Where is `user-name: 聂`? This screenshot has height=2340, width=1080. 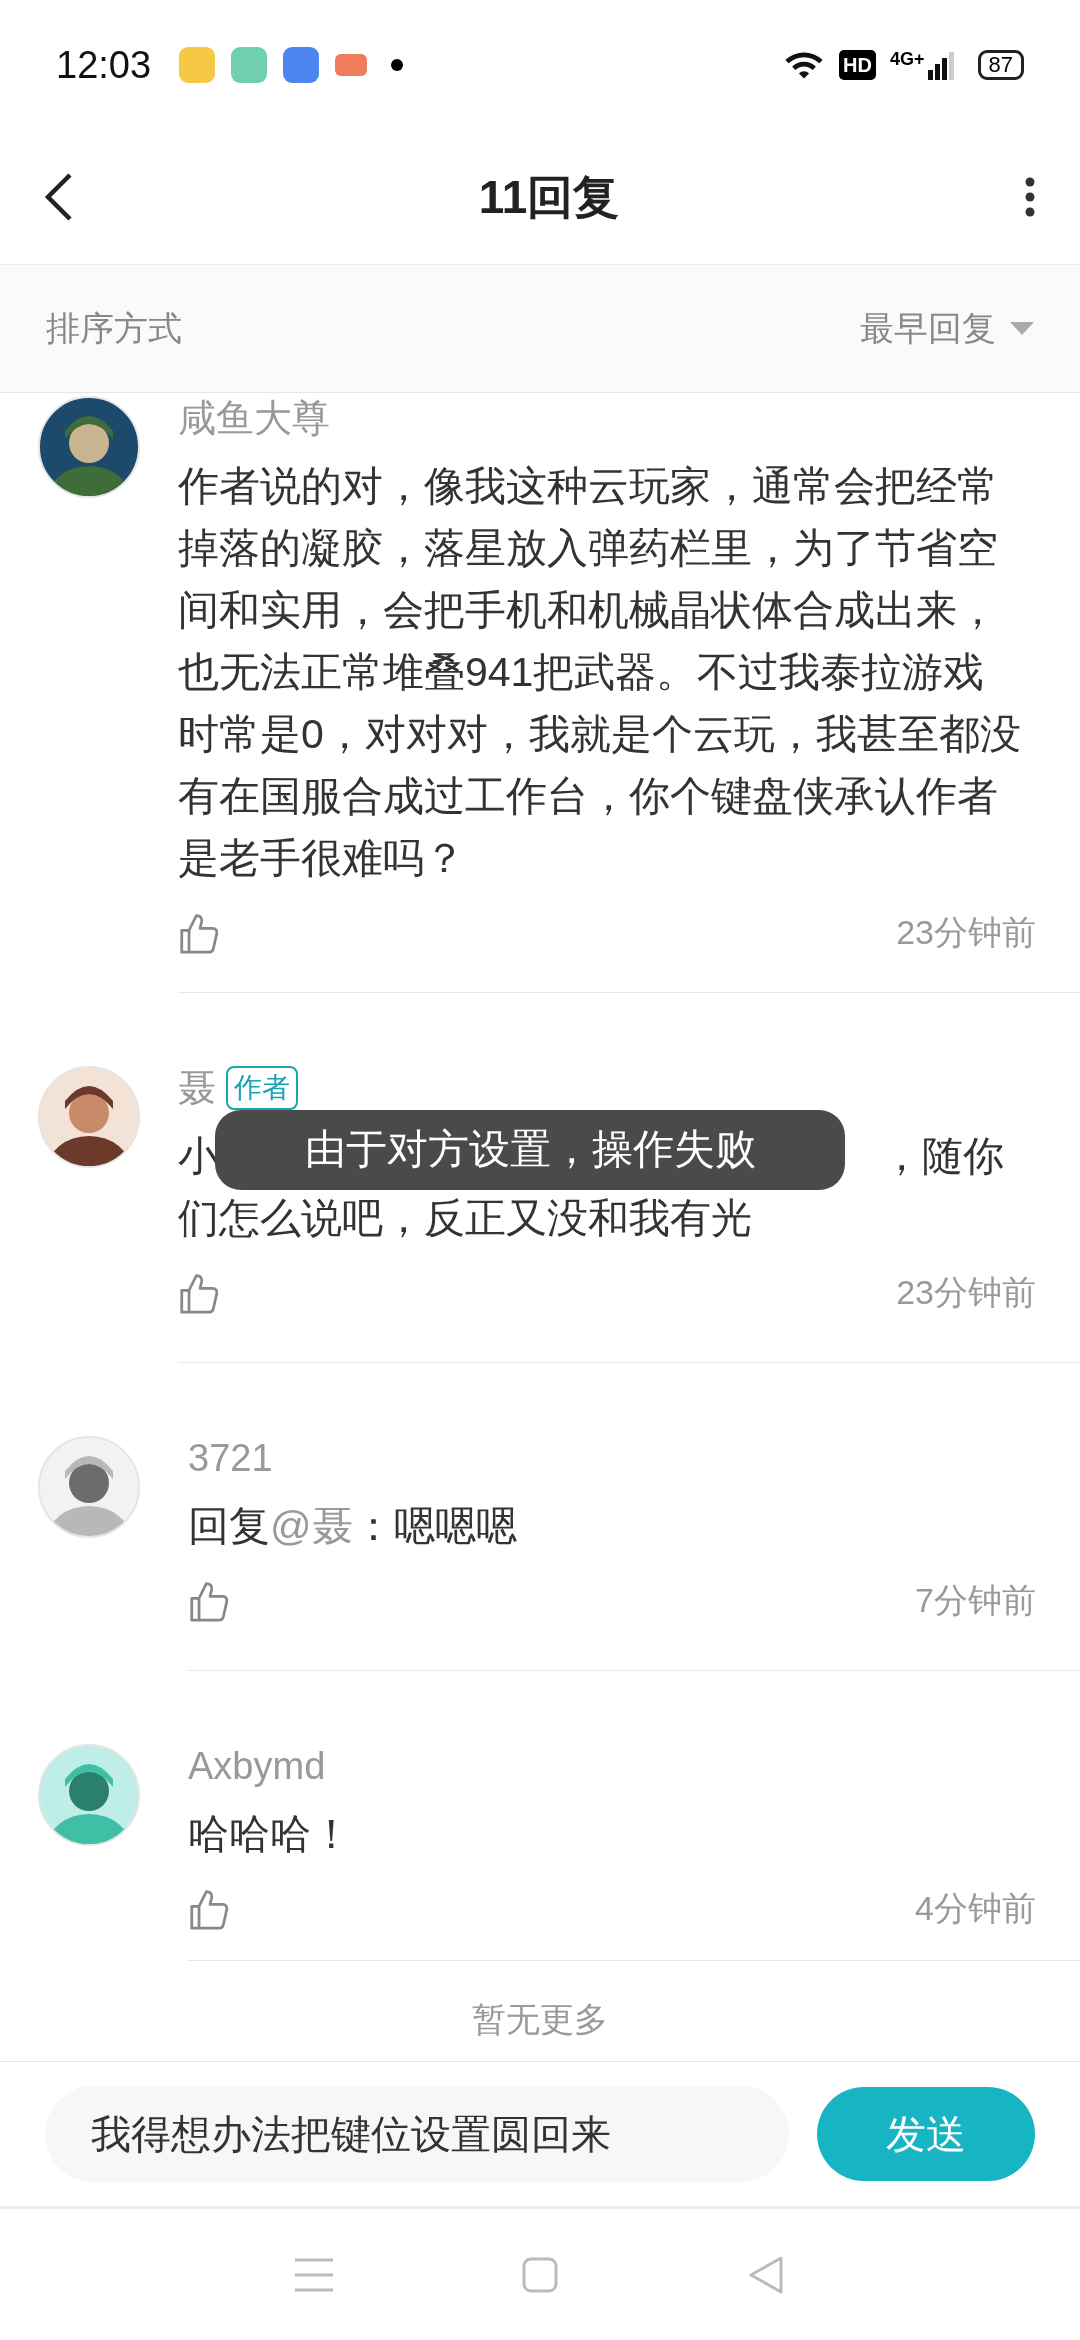
user-name: 聂 is located at coordinates (197, 1088).